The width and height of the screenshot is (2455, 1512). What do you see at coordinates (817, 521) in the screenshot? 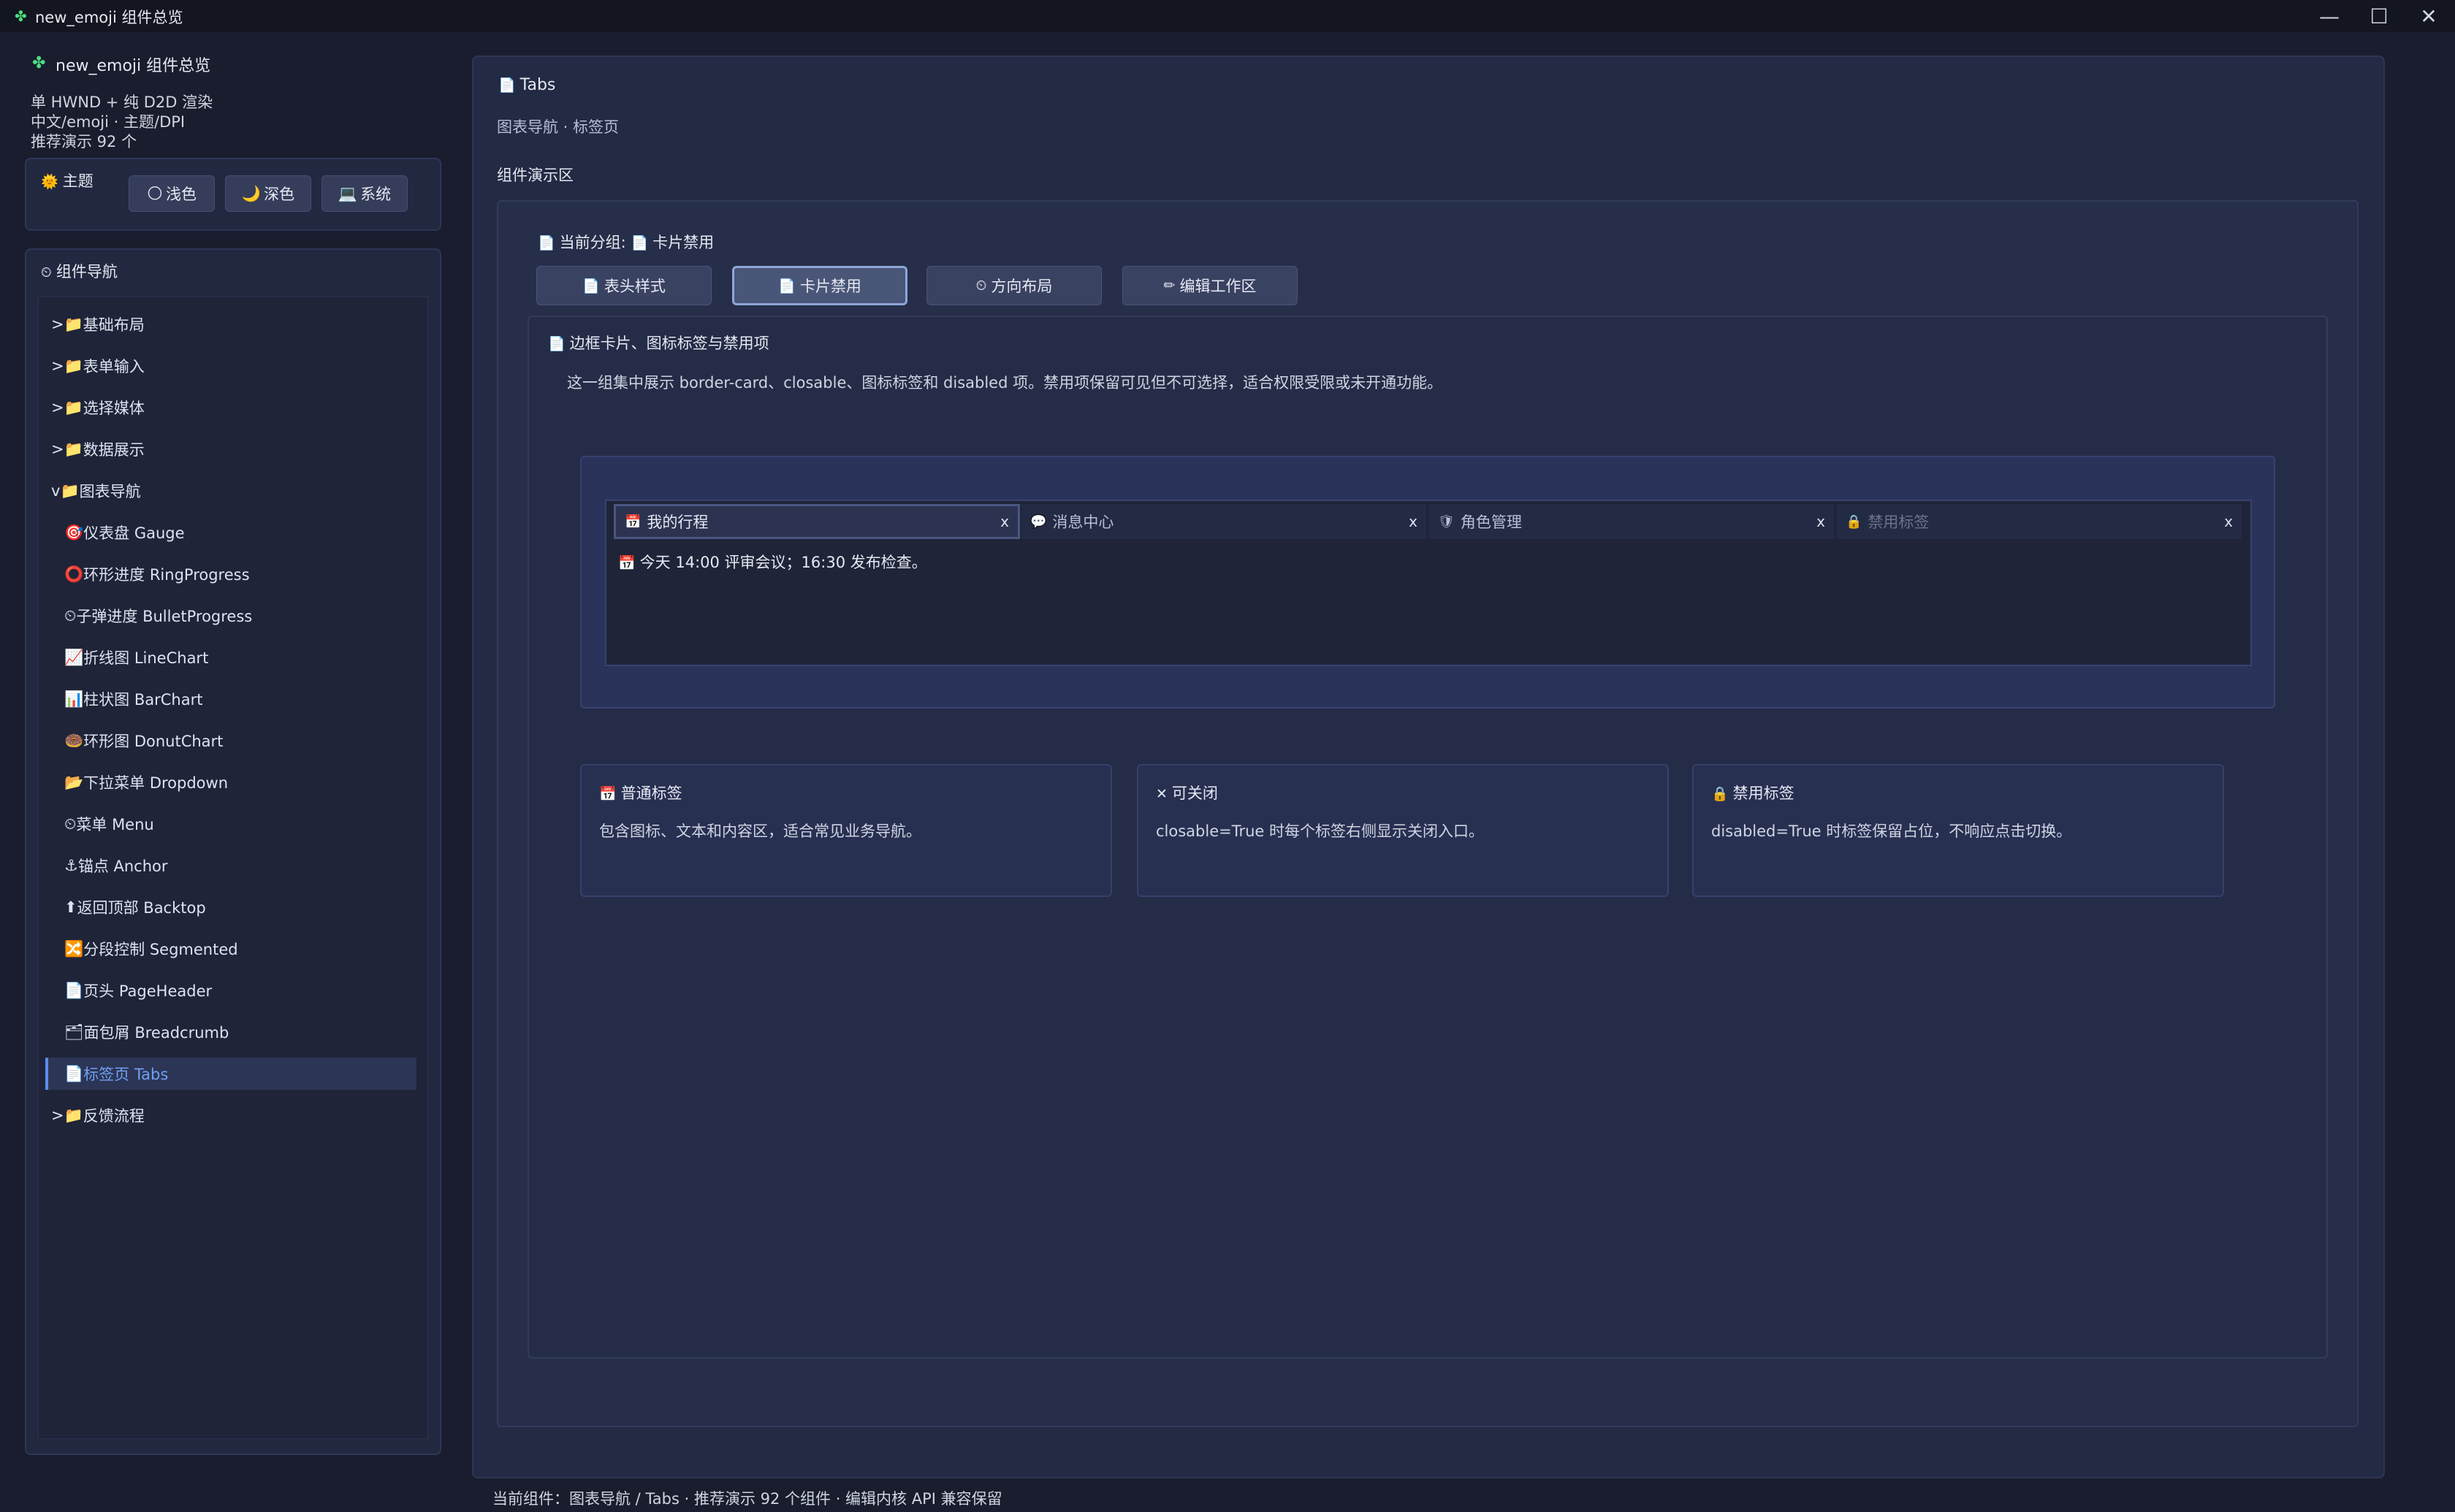
I see `tab-my-schedule: 📅 我的行程 x` at bounding box center [817, 521].